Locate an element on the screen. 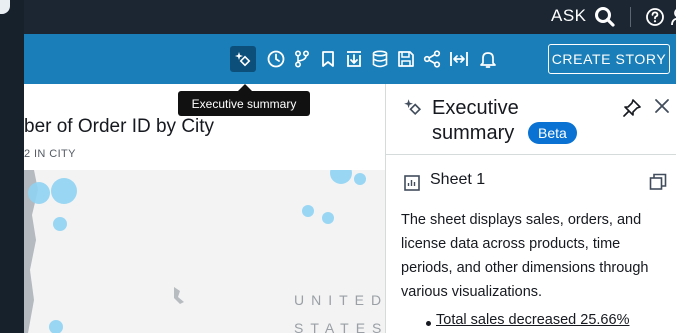 The height and width of the screenshot is (333, 676). left-dark-strip is located at coordinates (12, 166).